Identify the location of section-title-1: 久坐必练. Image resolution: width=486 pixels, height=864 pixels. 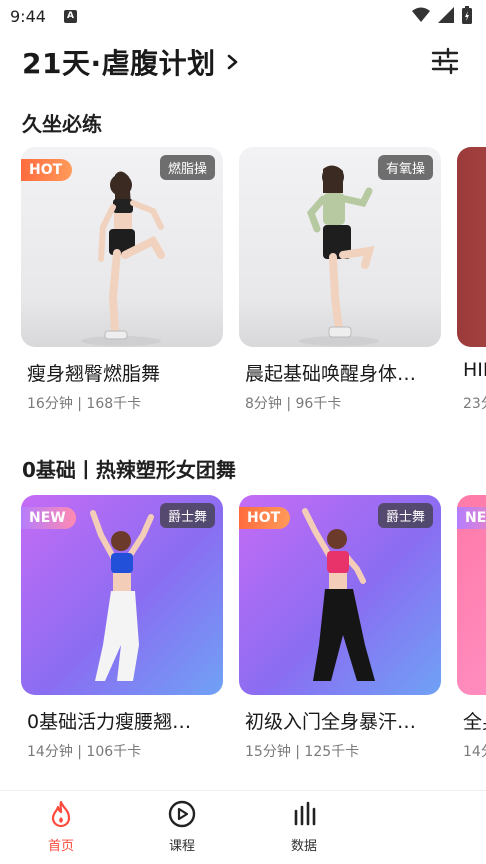
(62, 124).